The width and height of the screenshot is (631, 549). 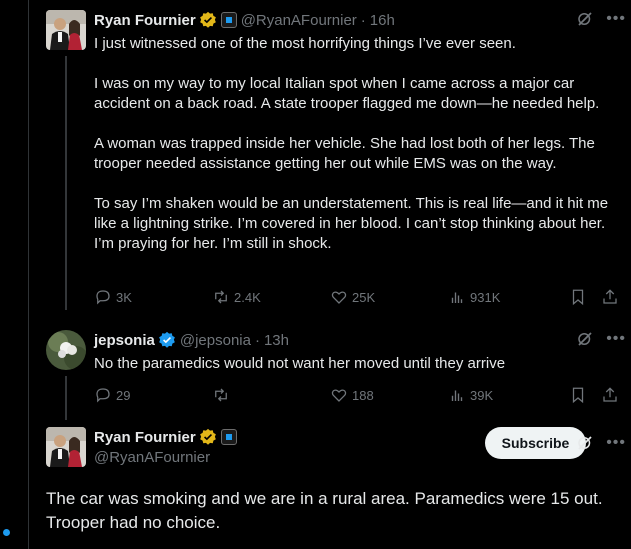 I want to click on avatar-jepsonia, so click(x=66, y=350).